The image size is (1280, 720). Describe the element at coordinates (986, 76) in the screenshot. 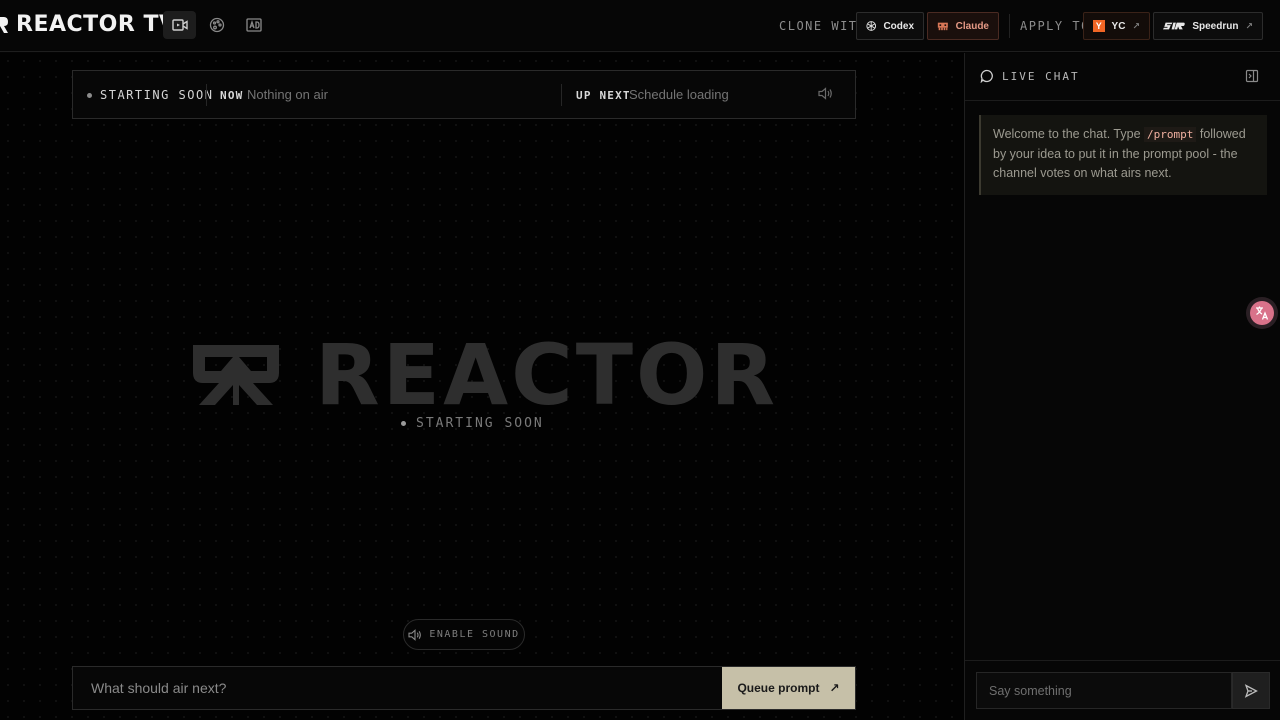

I see `chat-bubble-icon` at that location.